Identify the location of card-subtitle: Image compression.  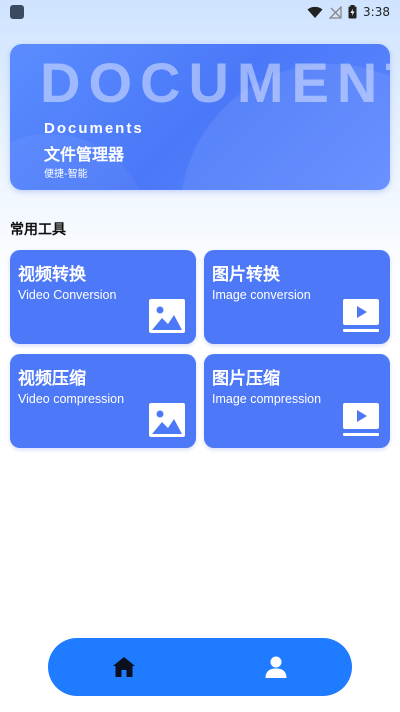
(267, 399).